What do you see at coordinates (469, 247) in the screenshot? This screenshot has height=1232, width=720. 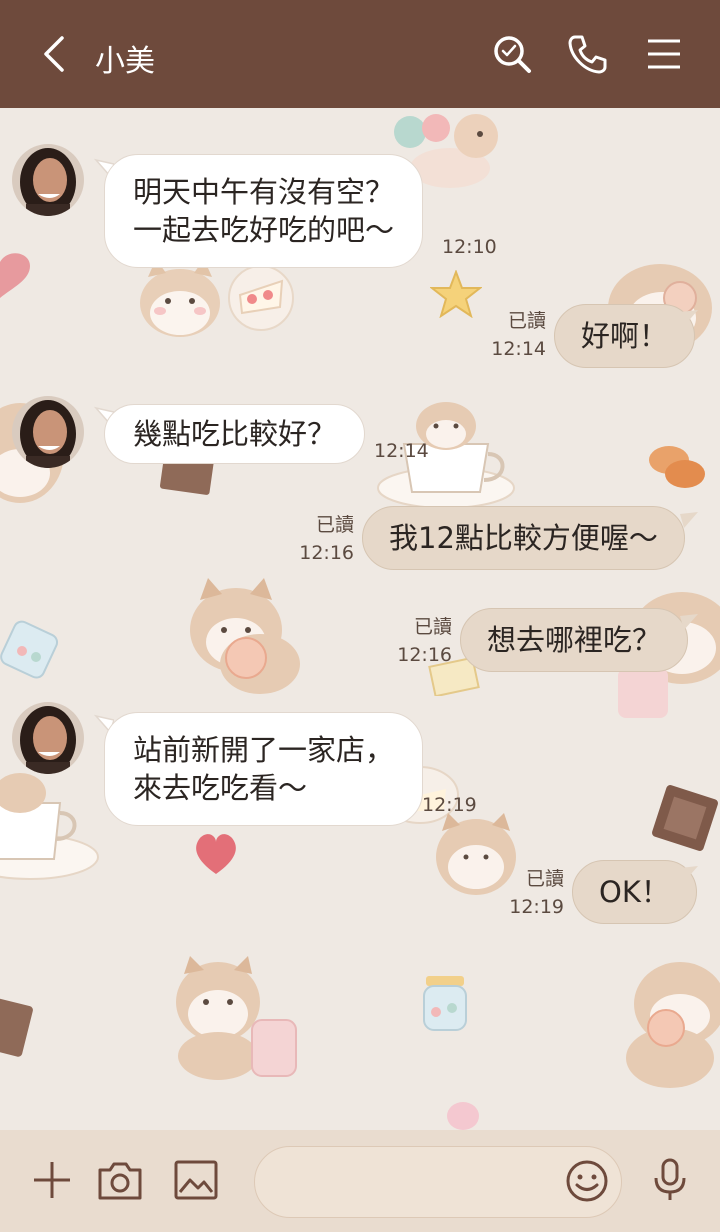 I see `message-time: 12:10` at bounding box center [469, 247].